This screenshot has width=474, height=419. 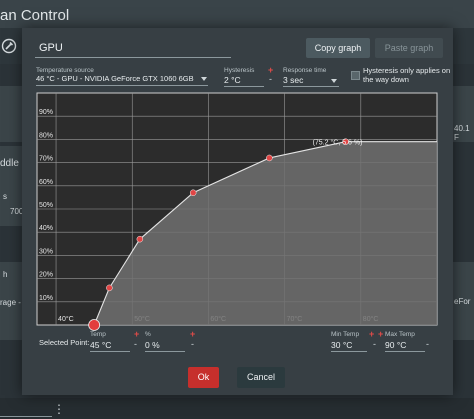 What do you see at coordinates (46, 228) in the screenshot?
I see `y-tick-label: 40%` at bounding box center [46, 228].